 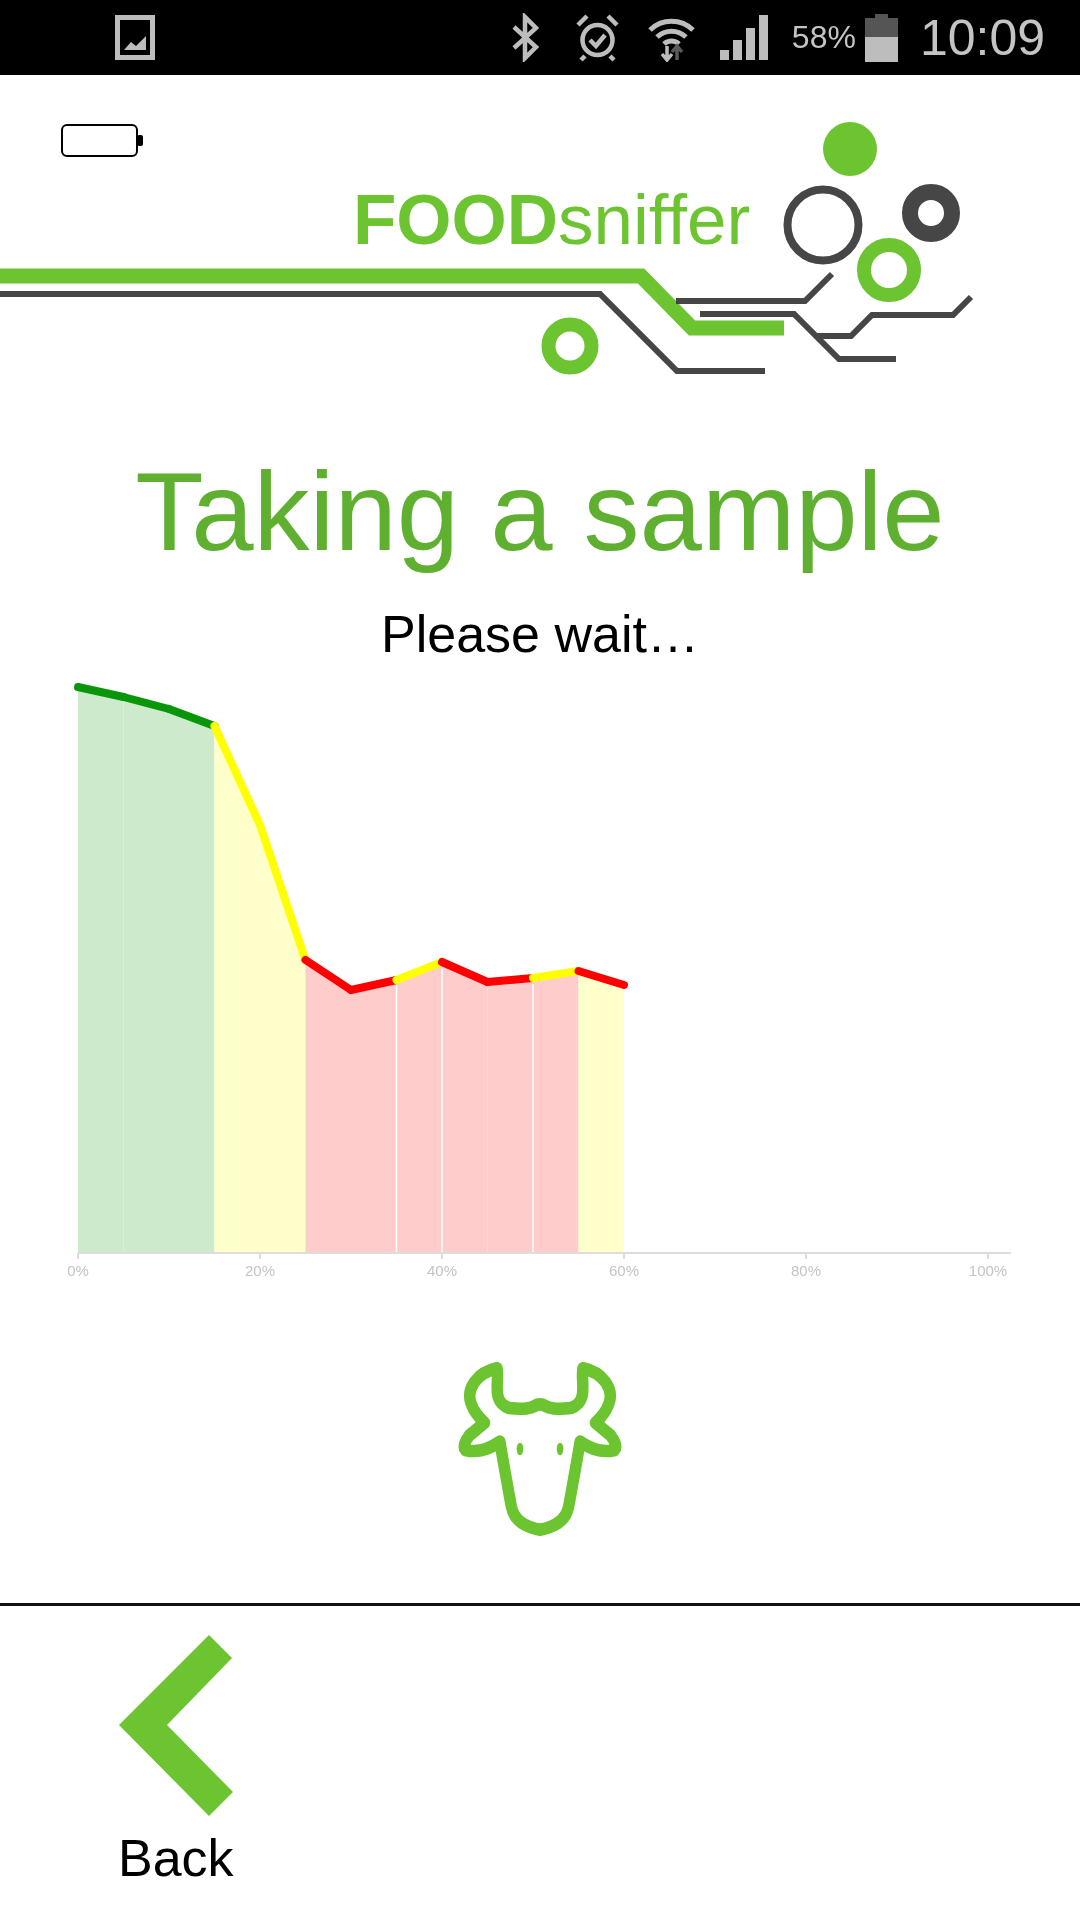 I want to click on axis-label: 20%, so click(x=260, y=1270).